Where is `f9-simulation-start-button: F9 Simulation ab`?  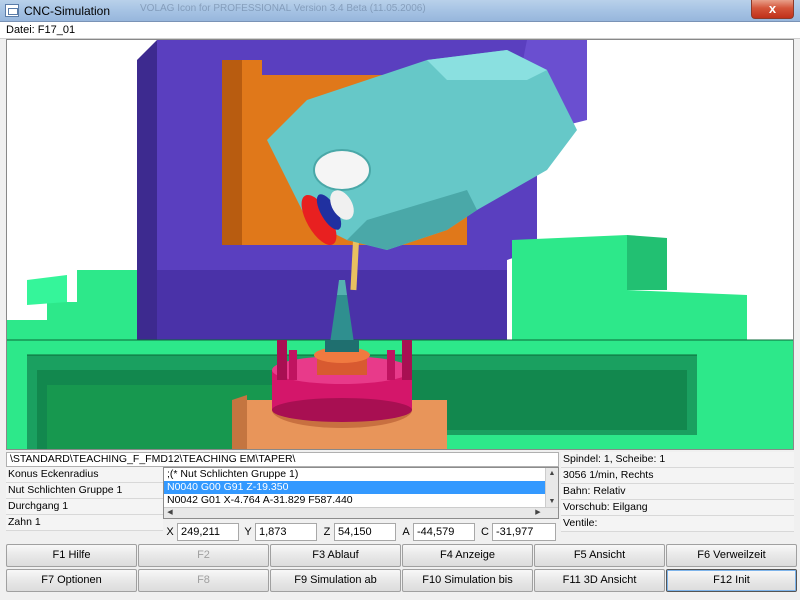
f9-simulation-start-button: F9 Simulation ab is located at coordinates (335, 580).